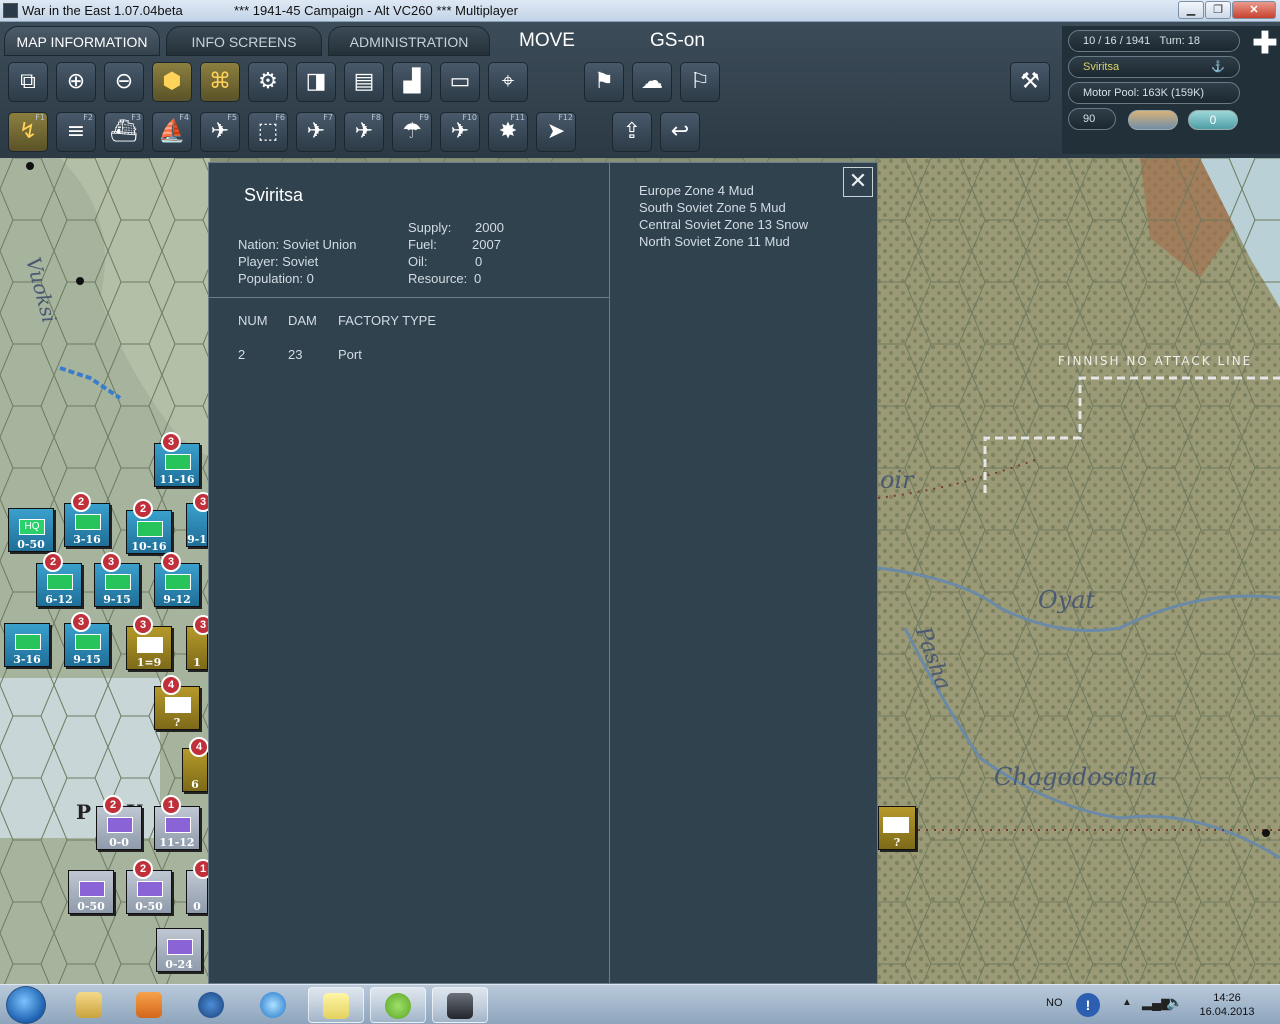 The width and height of the screenshot is (1280, 1024). Describe the element at coordinates (1254, 10) in the screenshot. I see `close-window-button: ✕` at that location.